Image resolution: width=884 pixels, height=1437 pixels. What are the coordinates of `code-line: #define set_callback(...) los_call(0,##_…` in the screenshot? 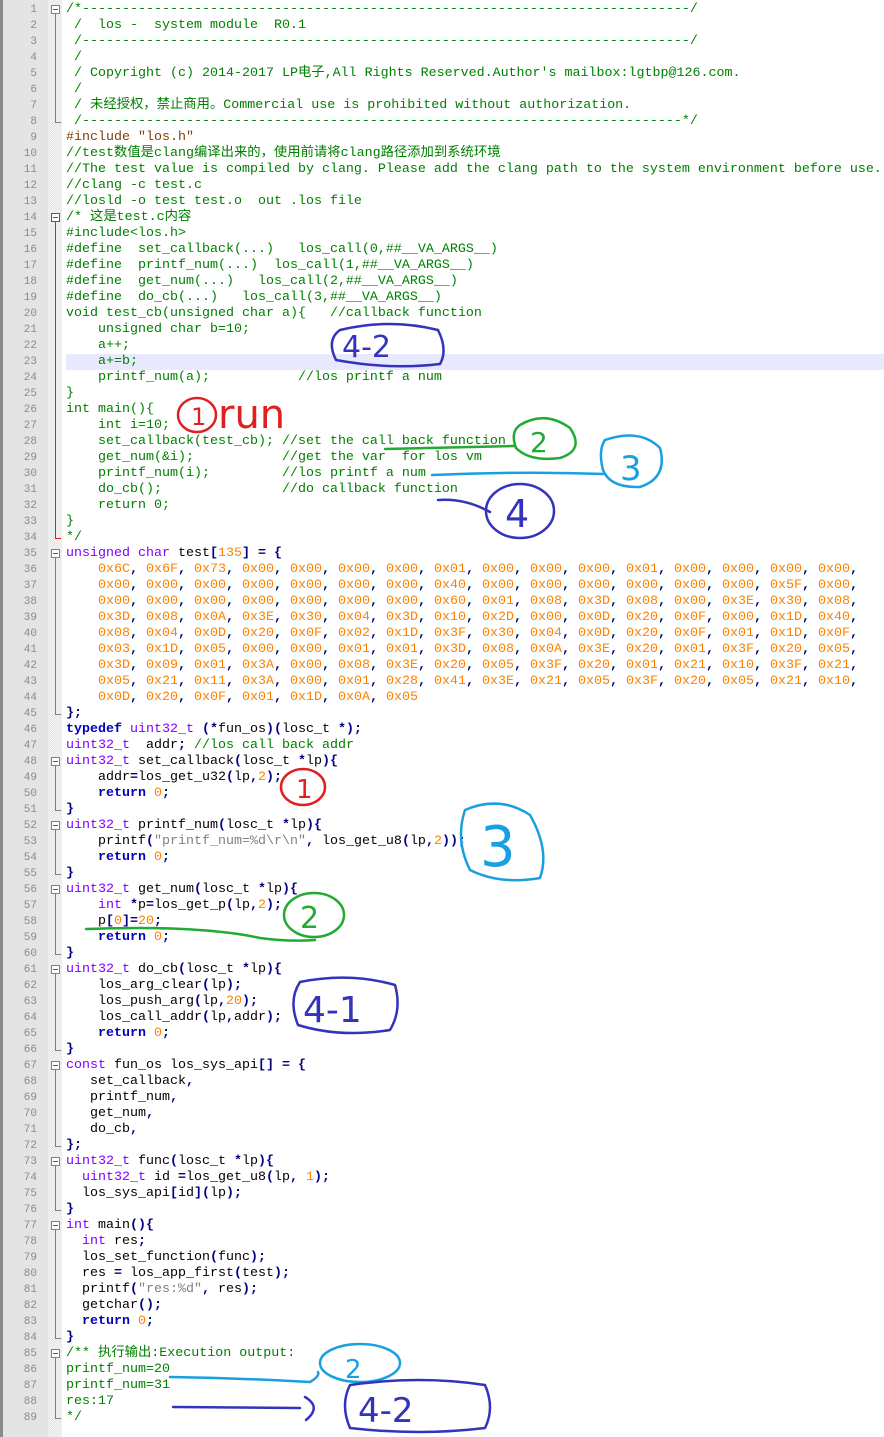 It's located at (475, 250).